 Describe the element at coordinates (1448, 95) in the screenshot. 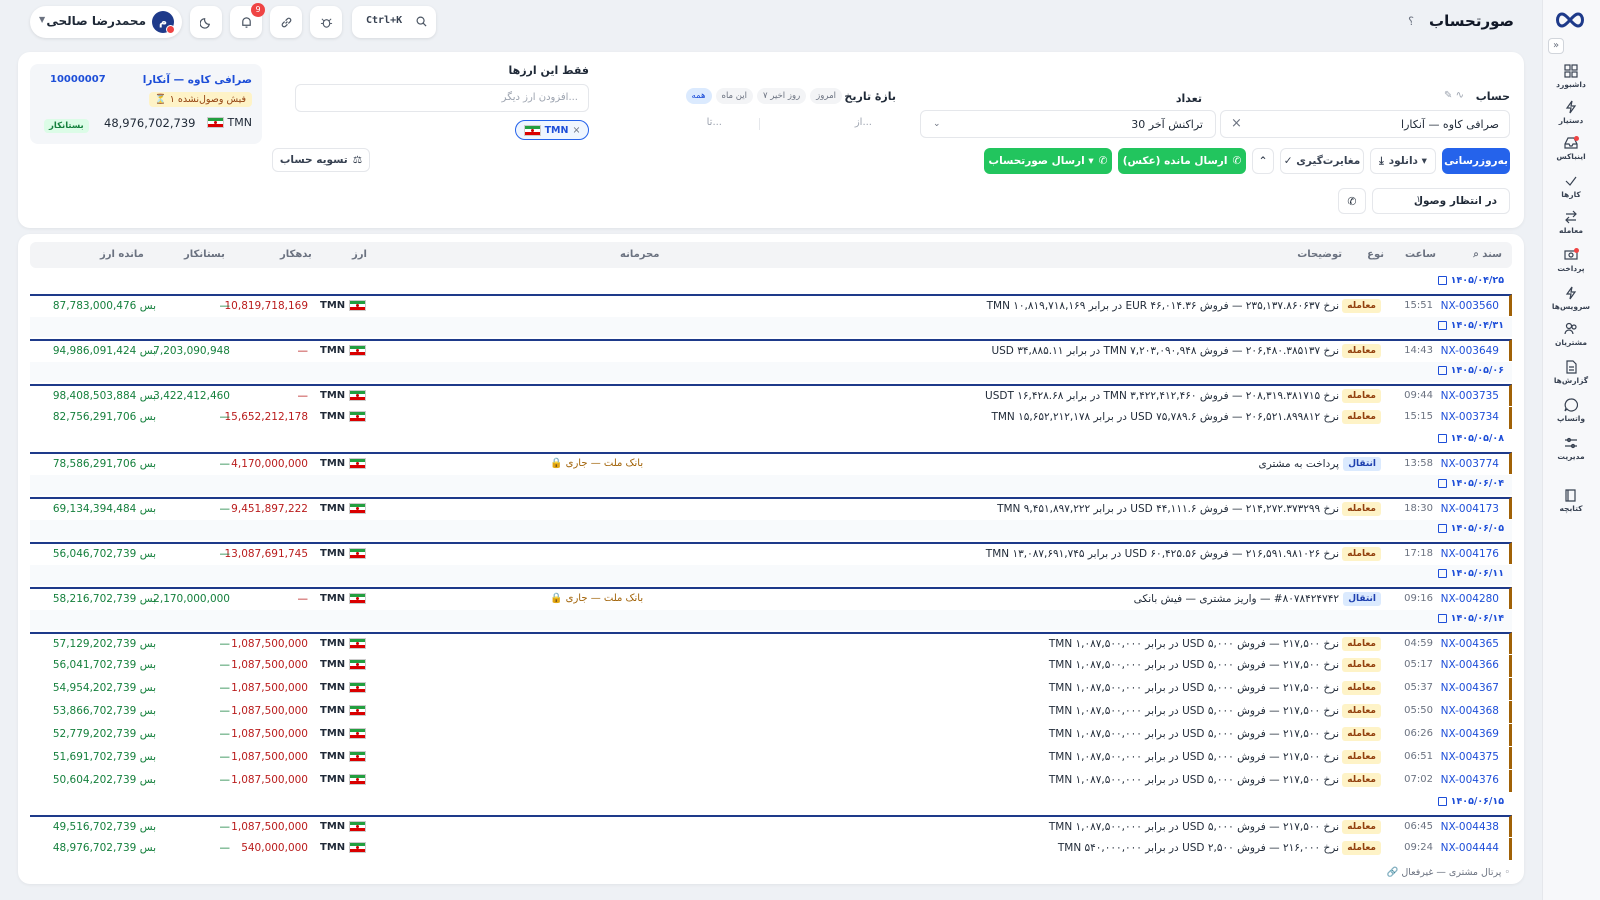

I see `edit-icon: ✎` at that location.